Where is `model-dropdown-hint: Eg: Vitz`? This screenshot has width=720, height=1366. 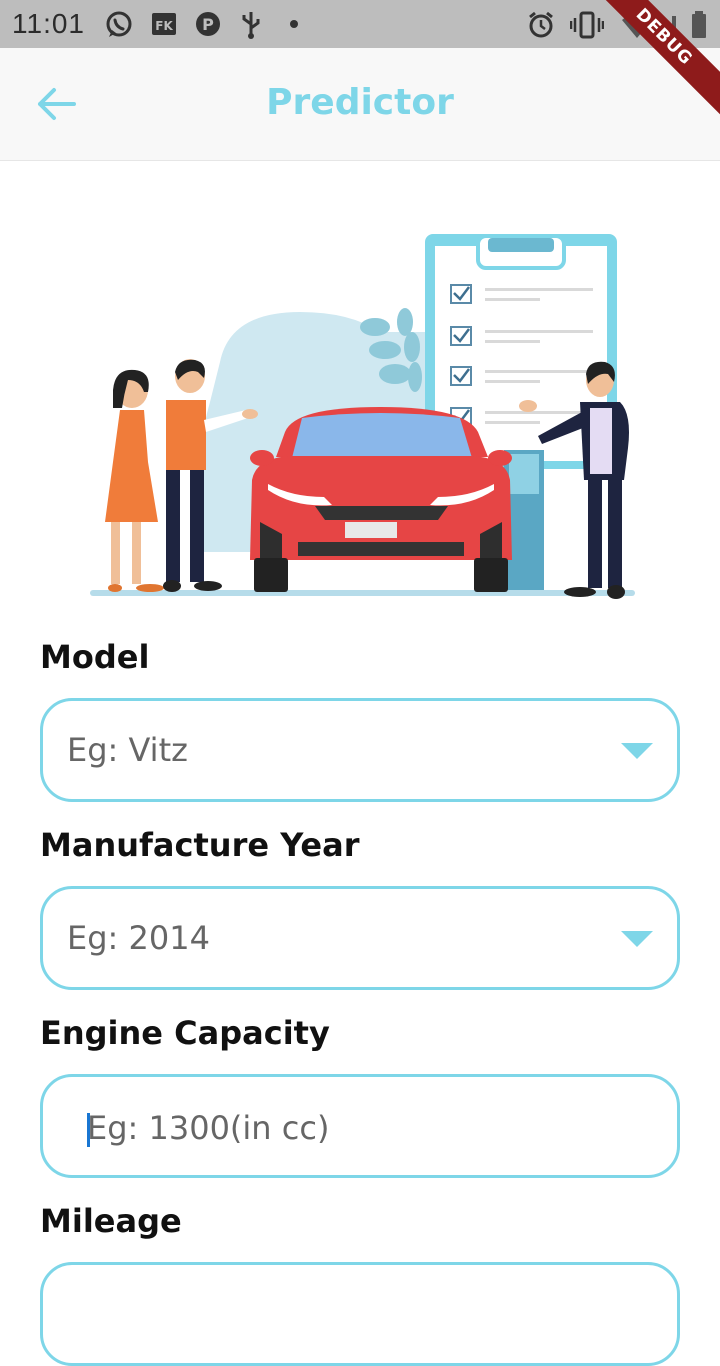 model-dropdown-hint: Eg: Vitz is located at coordinates (127, 750).